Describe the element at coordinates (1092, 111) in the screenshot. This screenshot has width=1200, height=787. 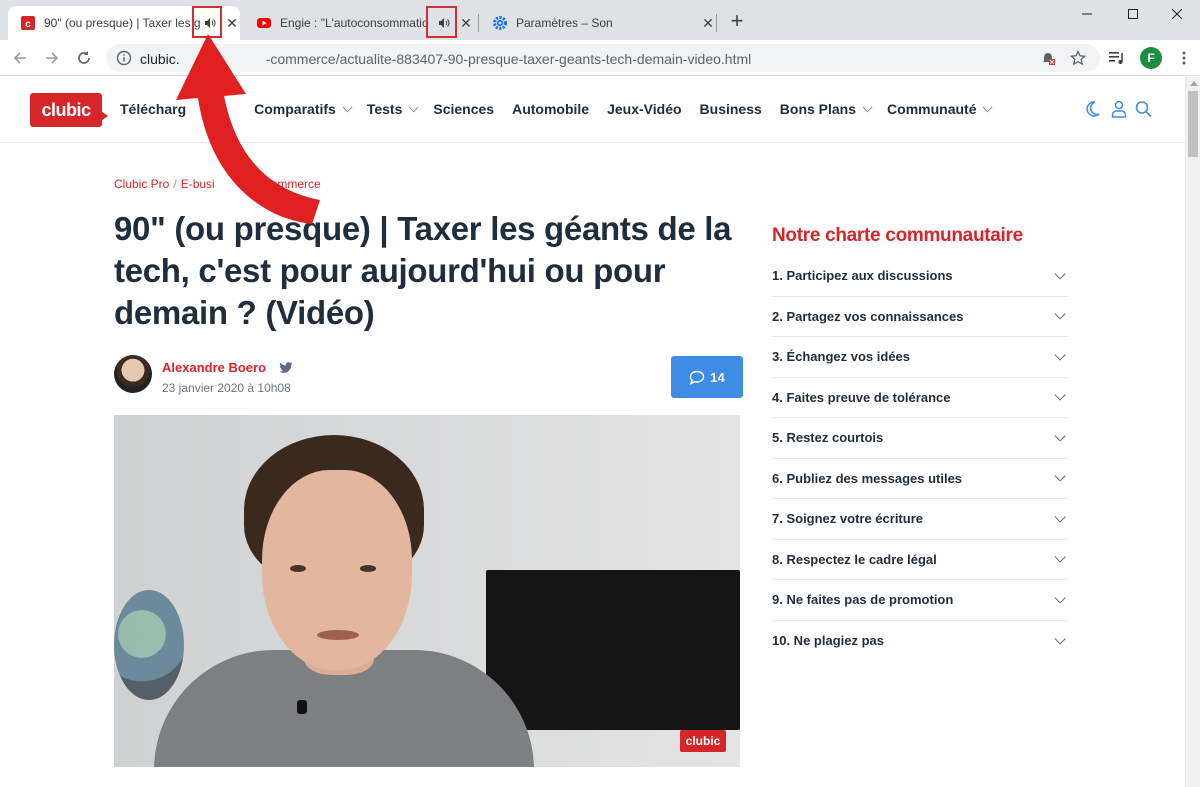
I see `dark-mode-moon-icon` at that location.